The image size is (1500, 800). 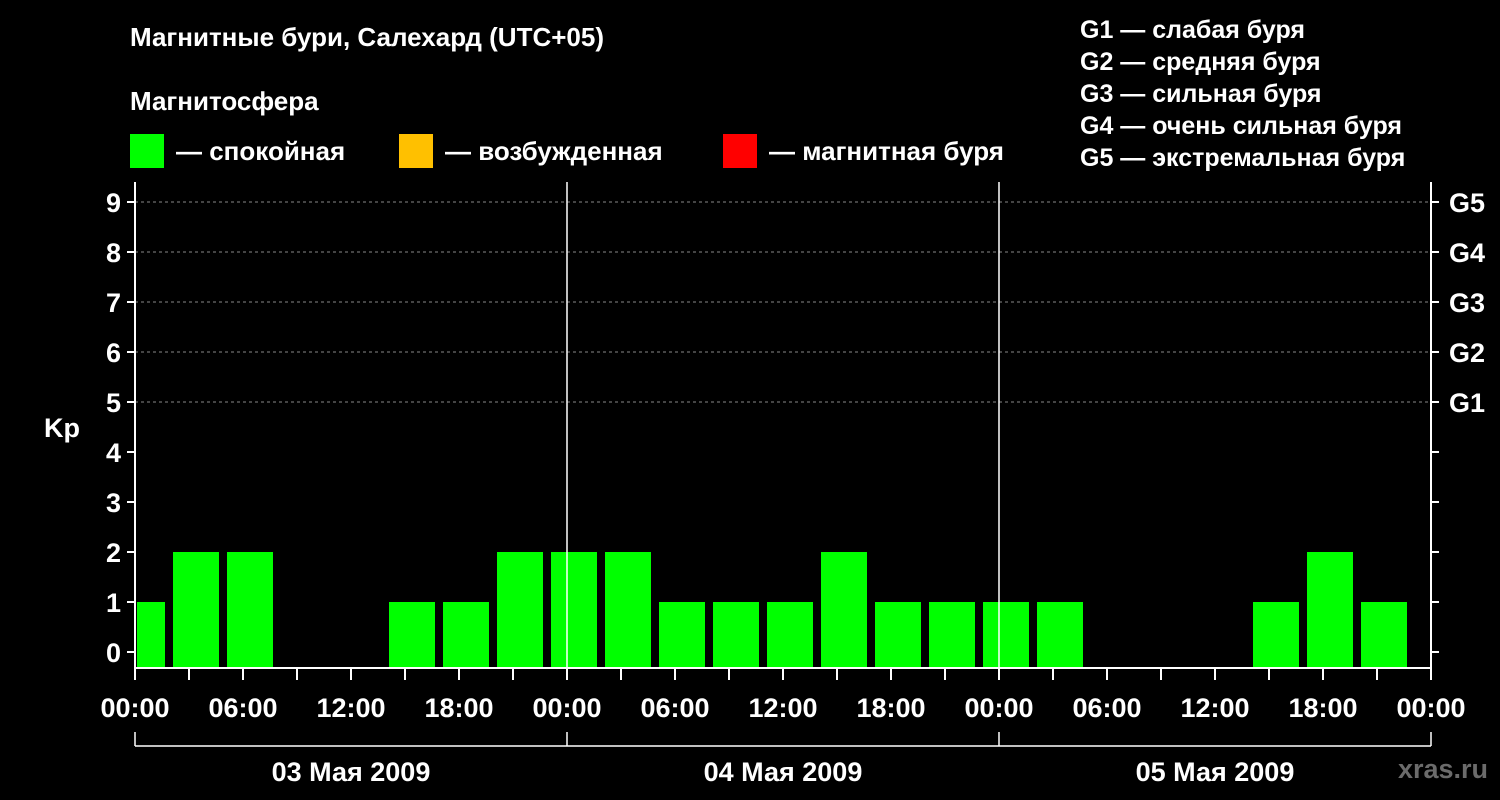 I want to click on day-label: 04 Мая 2009, so click(x=783, y=772).